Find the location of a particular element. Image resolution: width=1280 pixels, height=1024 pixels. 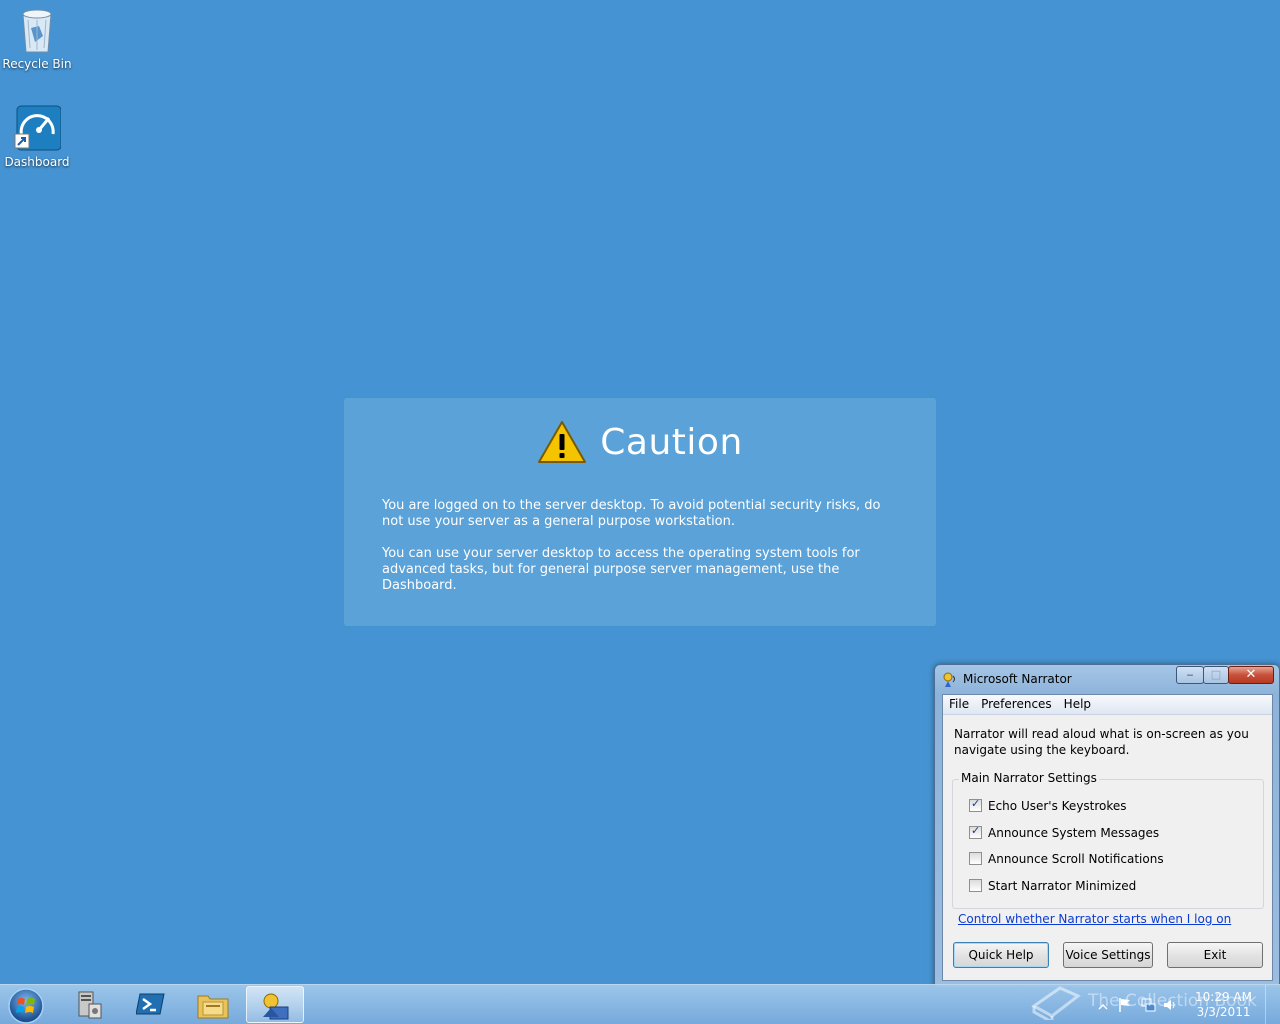

close-button: ✕ is located at coordinates (1251, 675).